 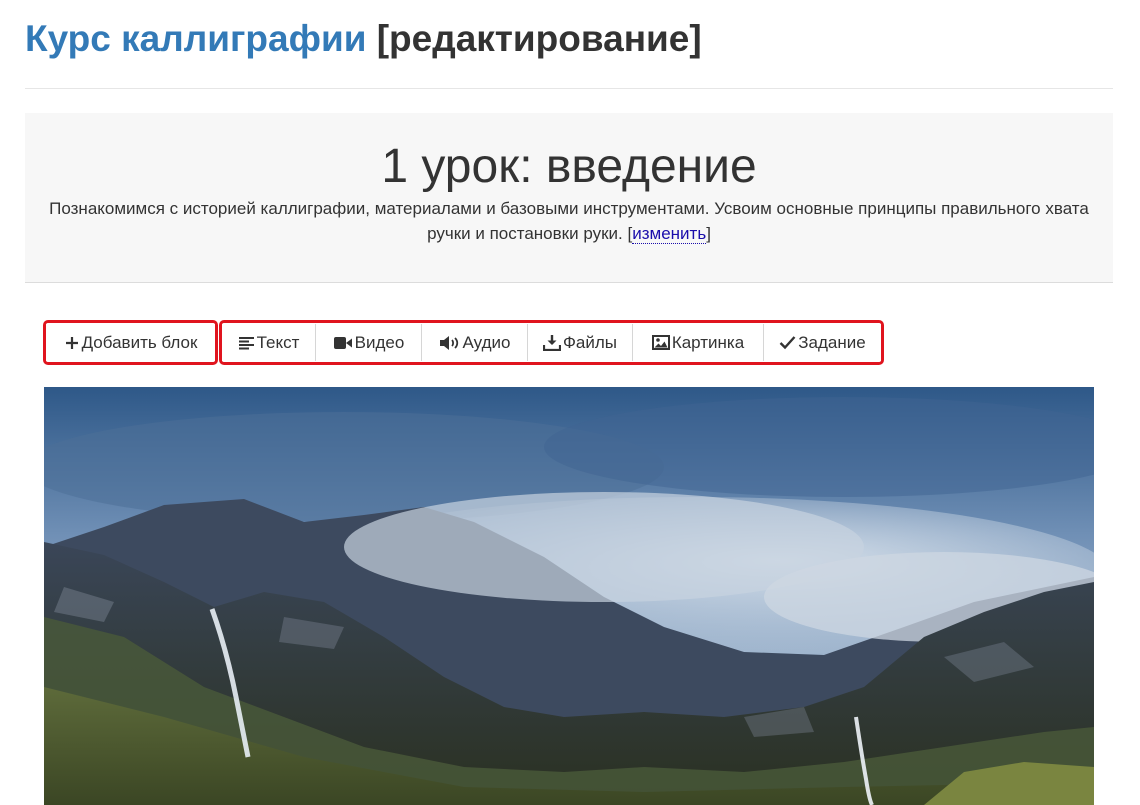 What do you see at coordinates (669, 234) in the screenshot?
I see `edit-lesson-link: изменить` at bounding box center [669, 234].